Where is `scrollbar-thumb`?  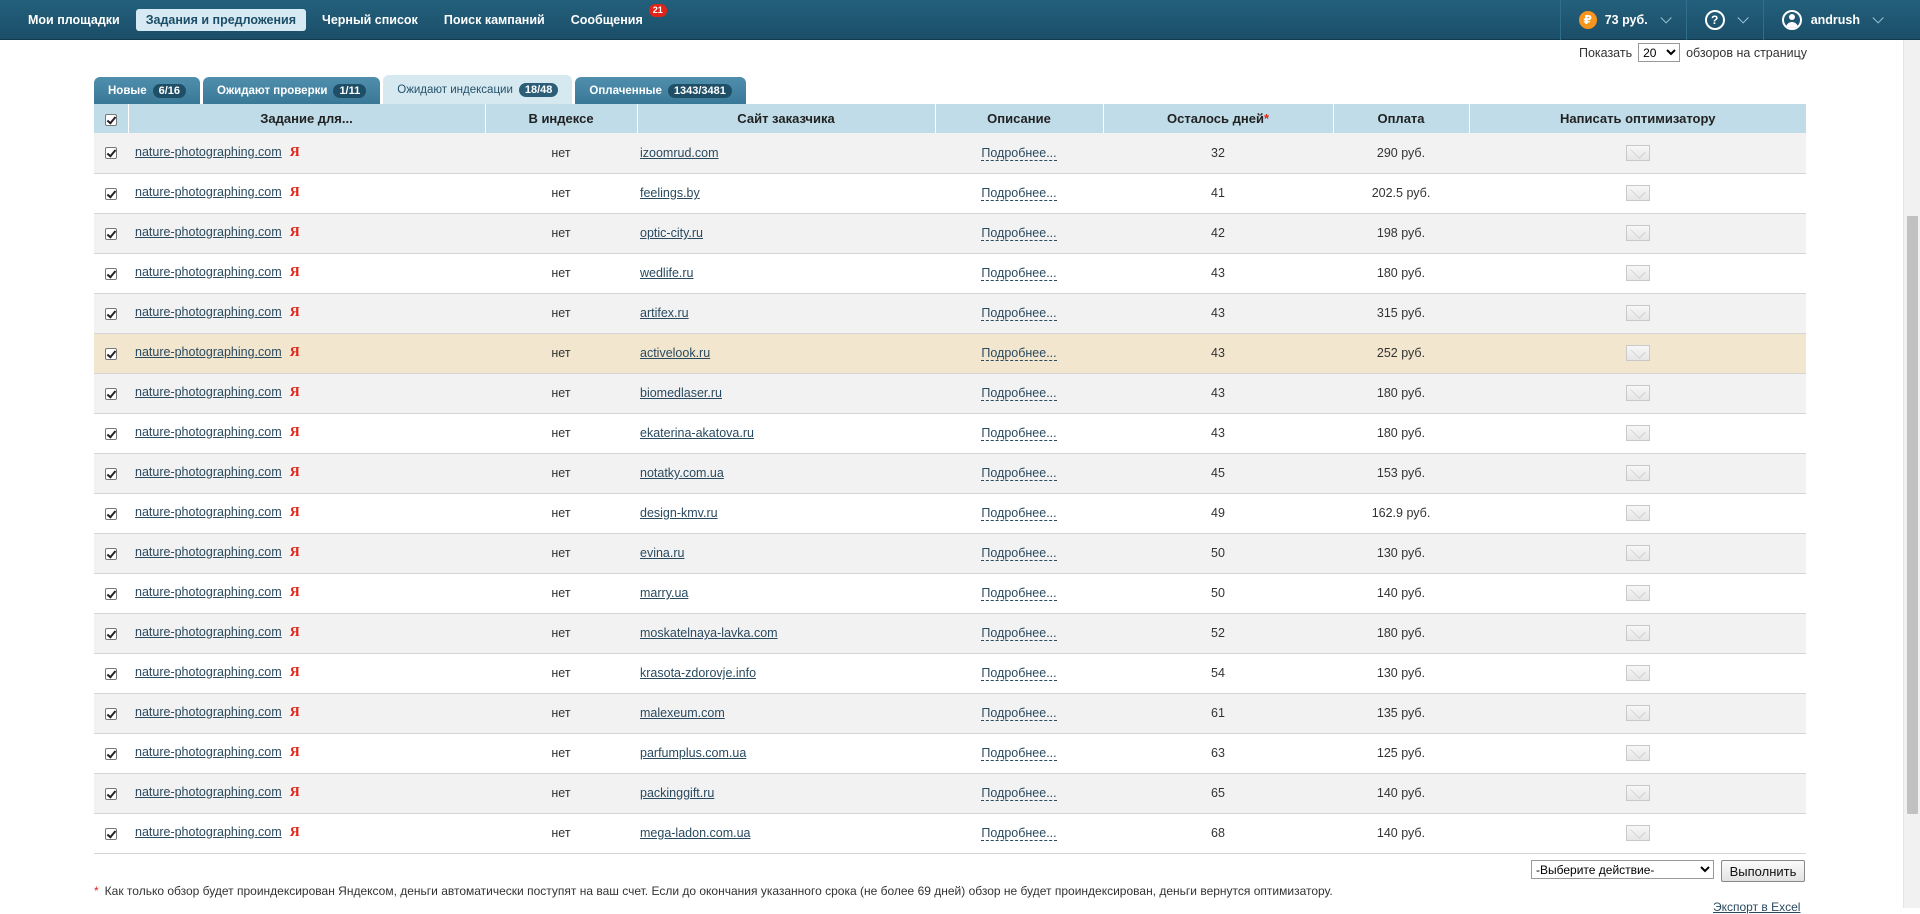 scrollbar-thumb is located at coordinates (1912, 515).